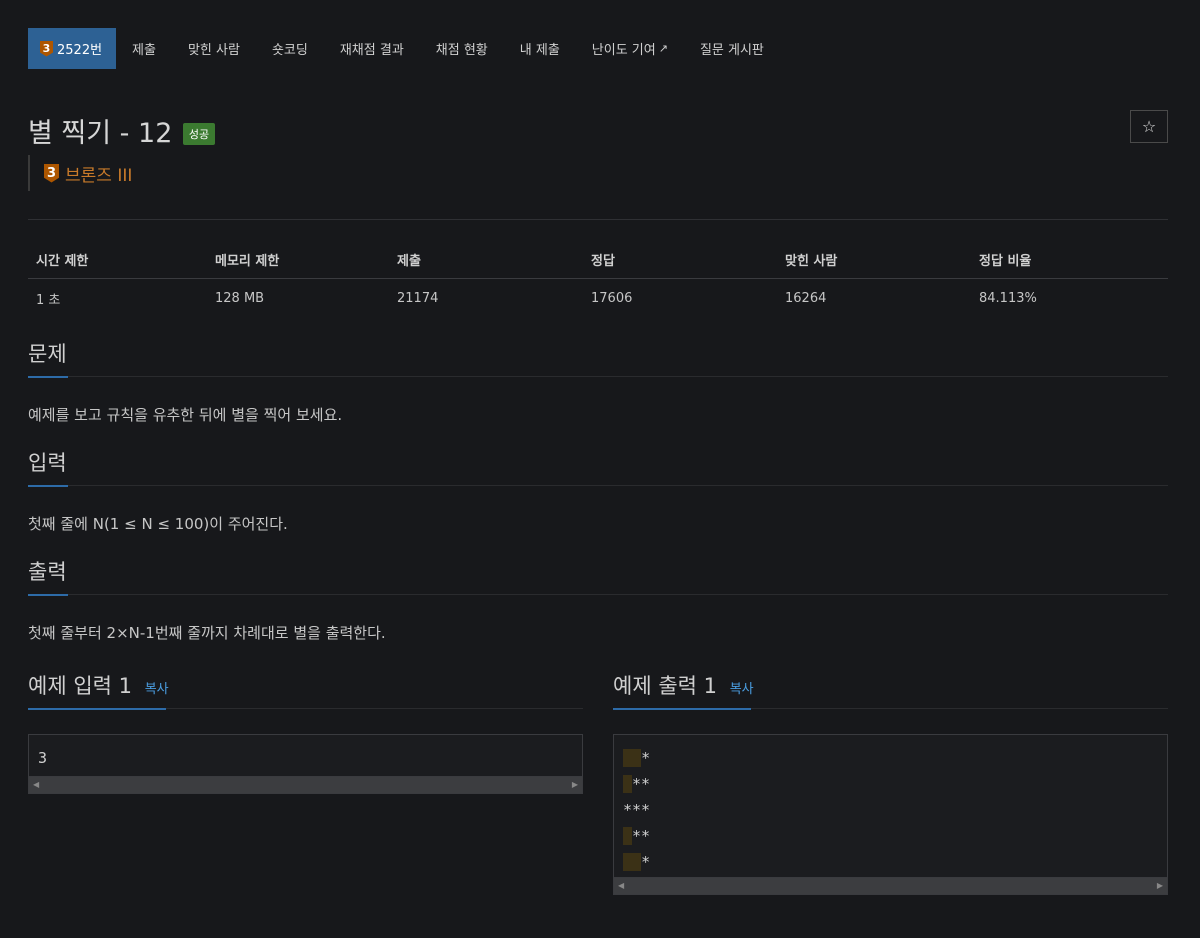  Describe the element at coordinates (98, 173) in the screenshot. I see `tier-label: 브론즈 III` at that location.